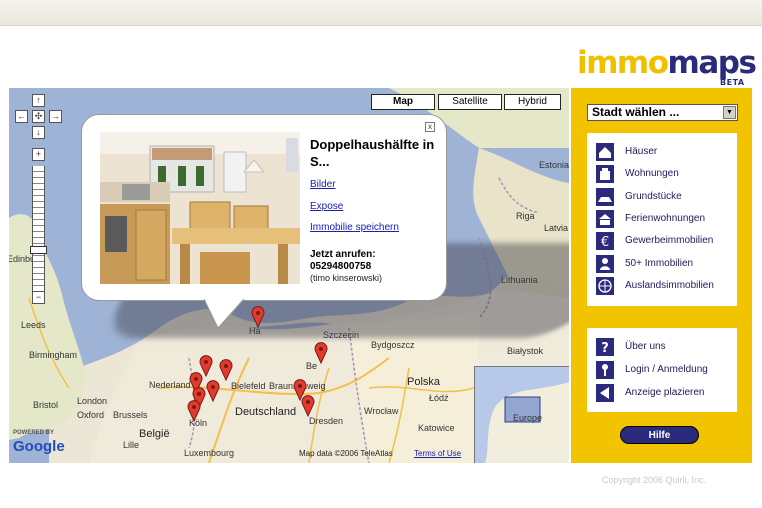 This screenshot has width=762, height=508. What do you see at coordinates (669, 240) in the screenshot?
I see `category-label: Gewerbeimmobilien` at bounding box center [669, 240].